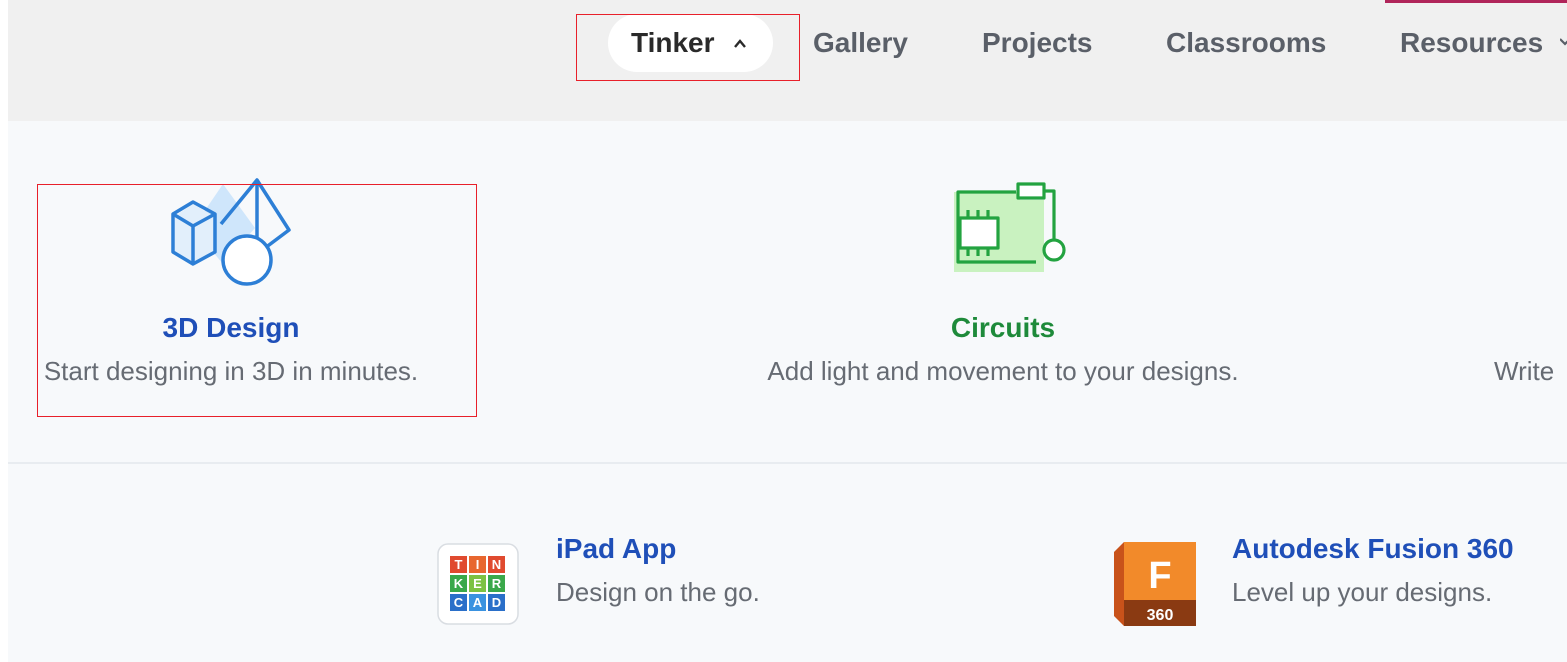 This screenshot has height=662, width=1567. Describe the element at coordinates (478, 564) in the screenshot. I see `logo-letter: I` at that location.